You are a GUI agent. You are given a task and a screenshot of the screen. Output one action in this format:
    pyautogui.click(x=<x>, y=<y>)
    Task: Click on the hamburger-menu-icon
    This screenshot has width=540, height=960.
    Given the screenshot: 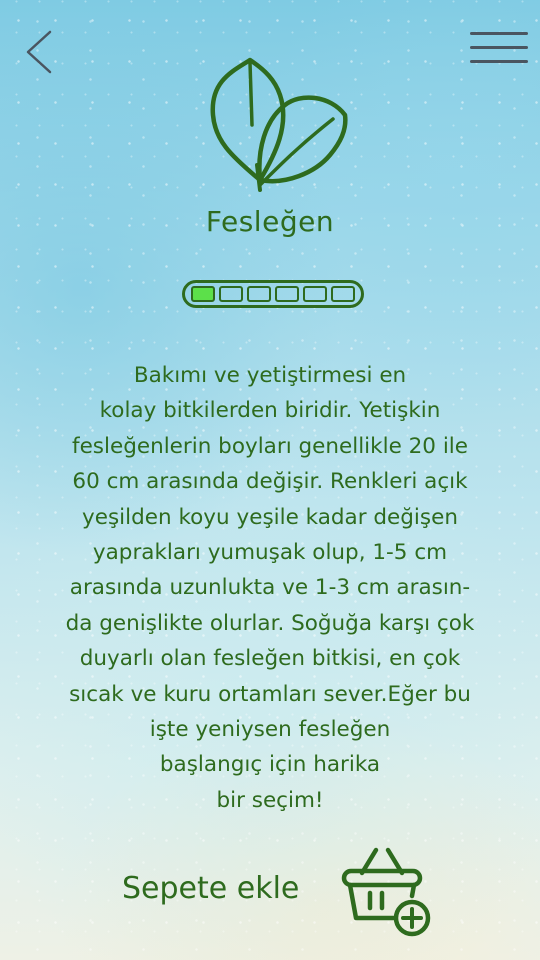 What is the action you would take?
    pyautogui.click(x=499, y=47)
    